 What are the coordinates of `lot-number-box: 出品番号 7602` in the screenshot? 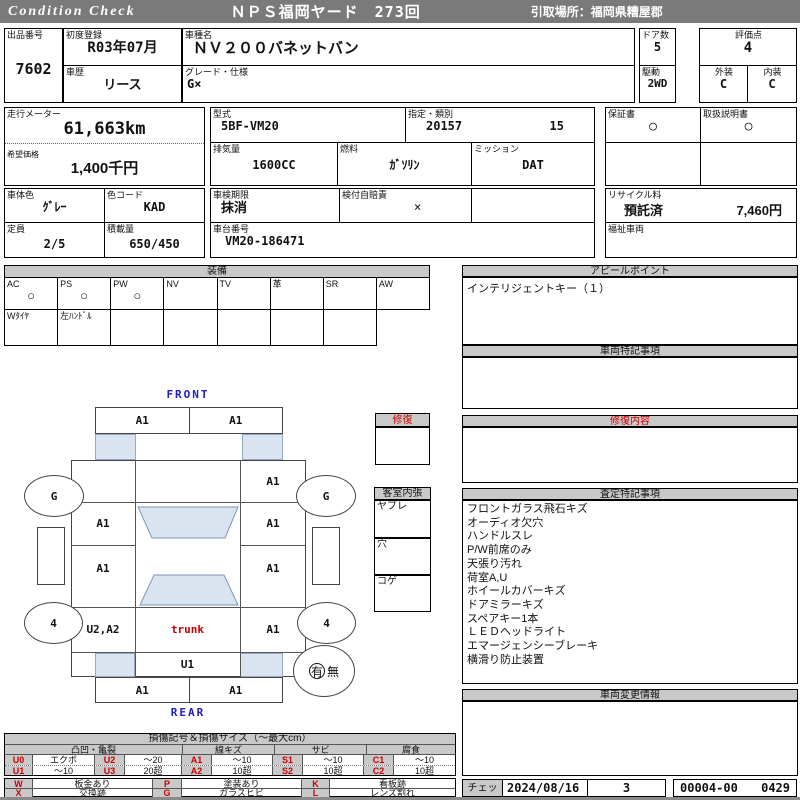 It's located at (33, 65).